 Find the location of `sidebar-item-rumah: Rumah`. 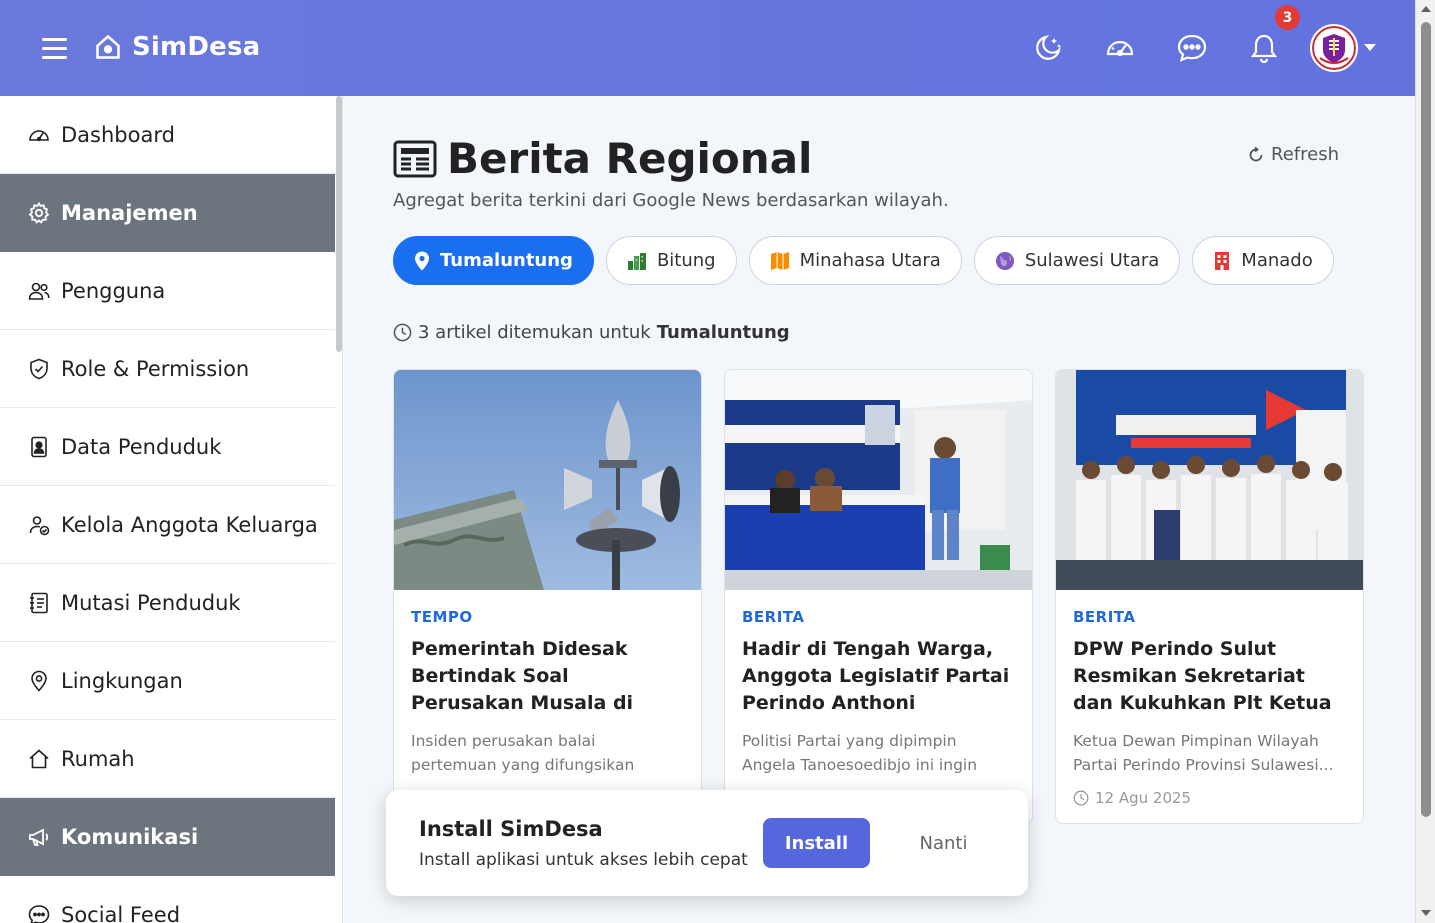

sidebar-item-rumah: Rumah is located at coordinates (167, 759).